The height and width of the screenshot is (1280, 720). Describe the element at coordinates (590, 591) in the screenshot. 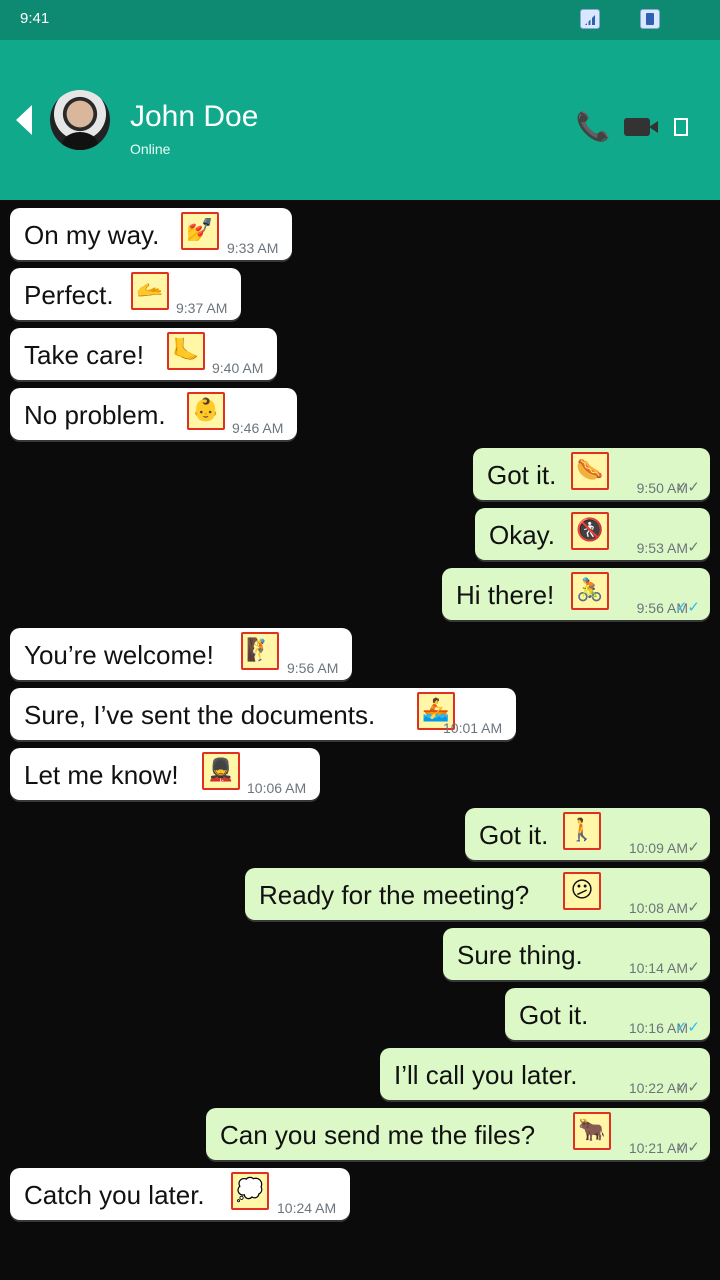

I see `emoji: 🚴` at that location.